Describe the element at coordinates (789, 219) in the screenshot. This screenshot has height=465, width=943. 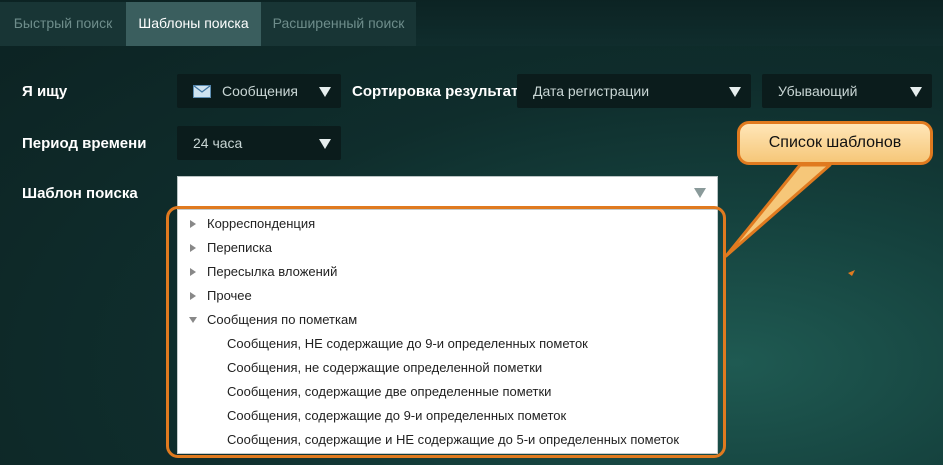
I see `callout-pointer` at that location.